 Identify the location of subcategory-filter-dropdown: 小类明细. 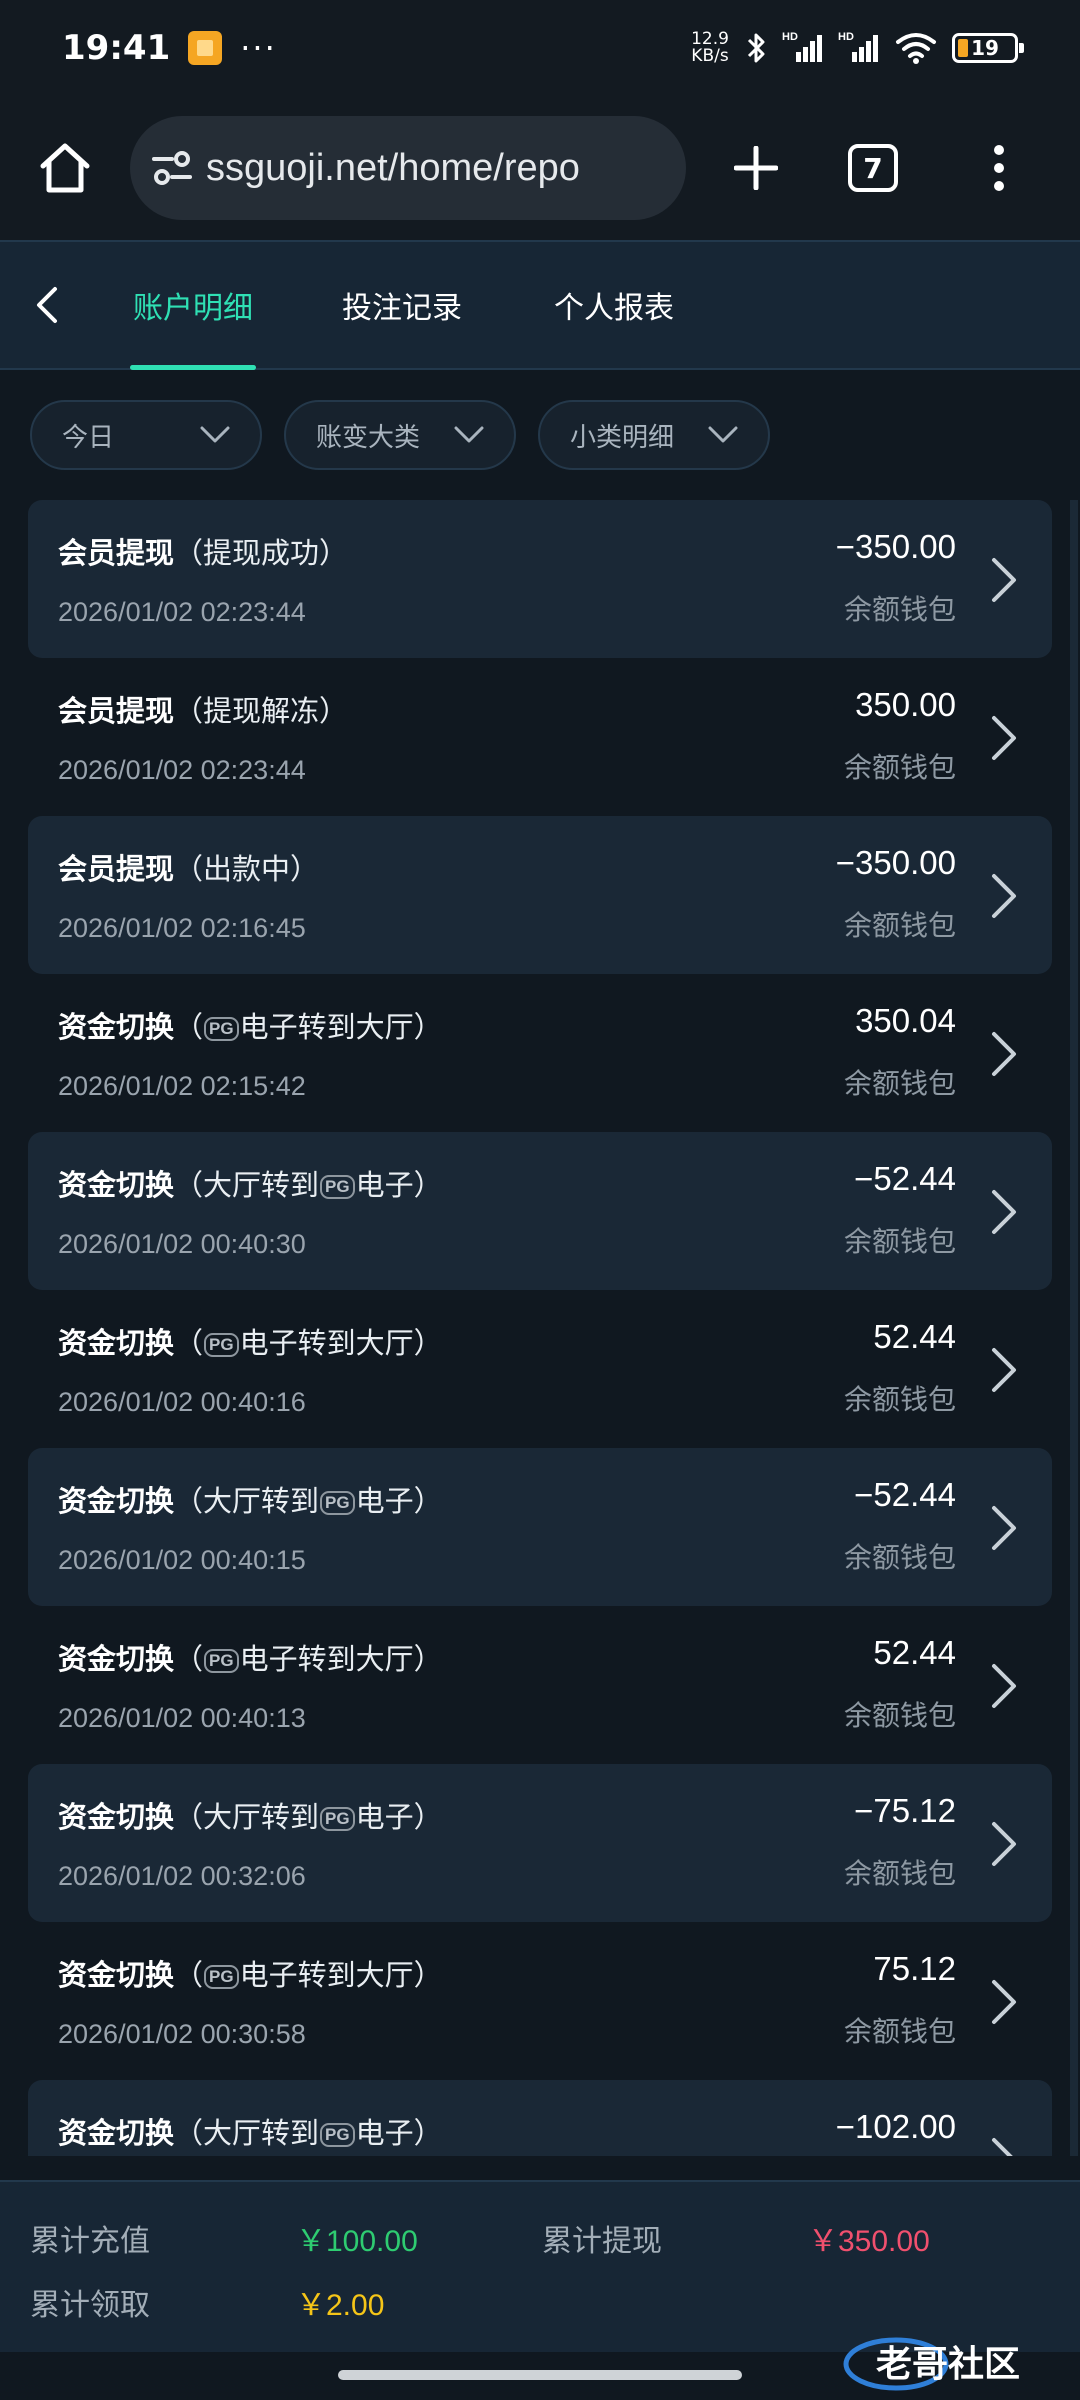
(654, 435).